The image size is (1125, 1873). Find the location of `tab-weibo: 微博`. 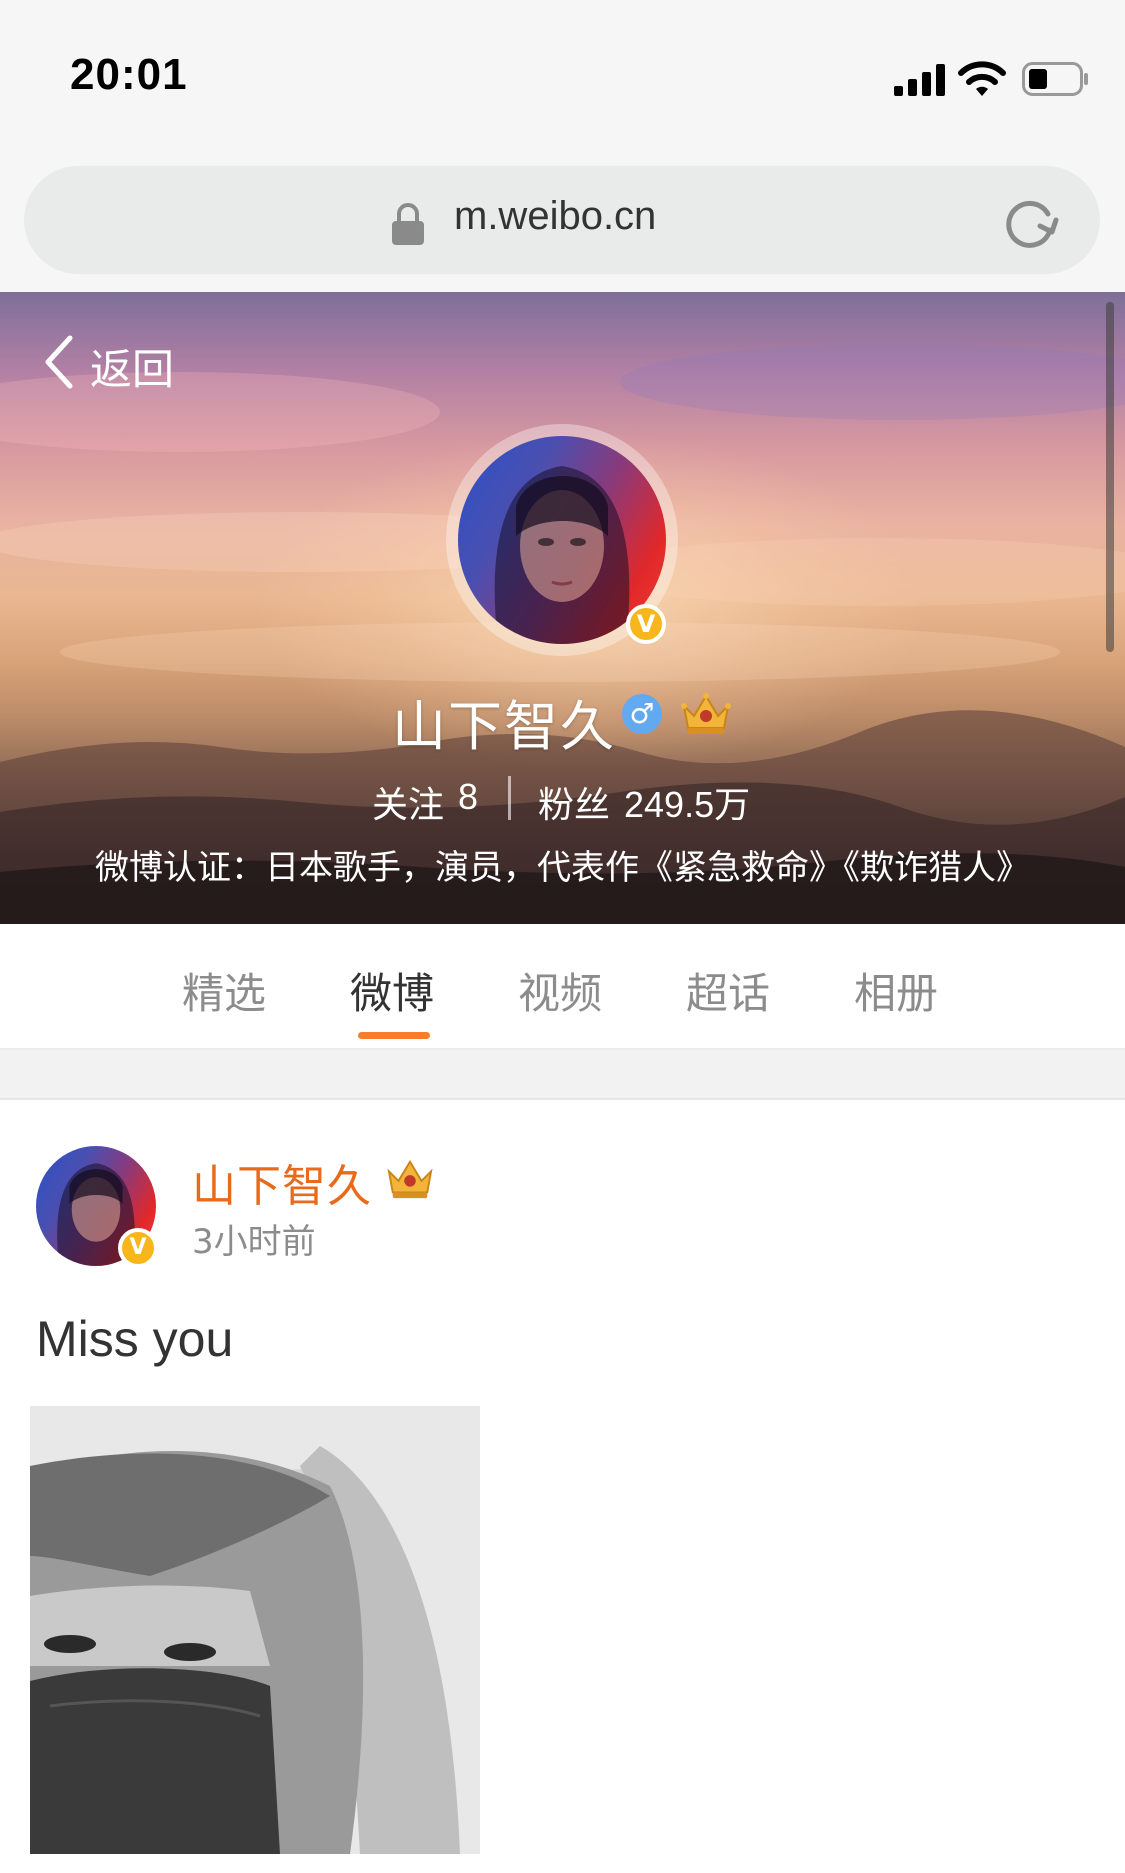

tab-weibo: 微博 is located at coordinates (392, 990).